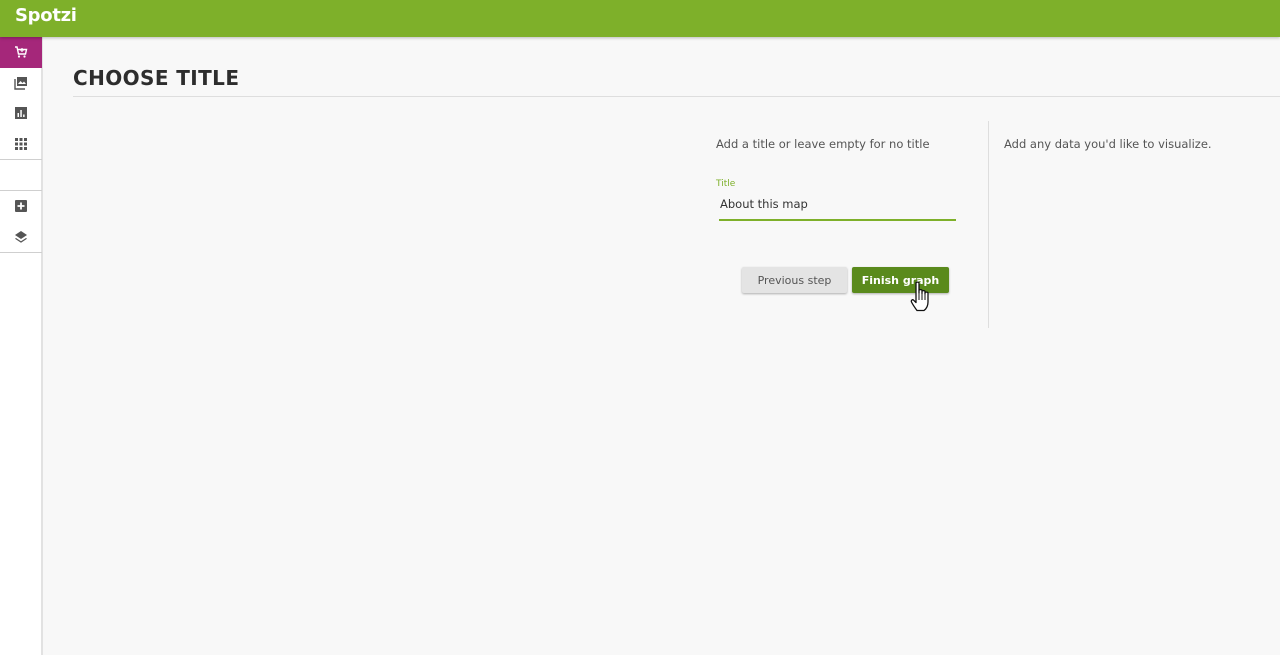 The height and width of the screenshot is (655, 1280). Describe the element at coordinates (21, 252) in the screenshot. I see `sidebar-divider` at that location.